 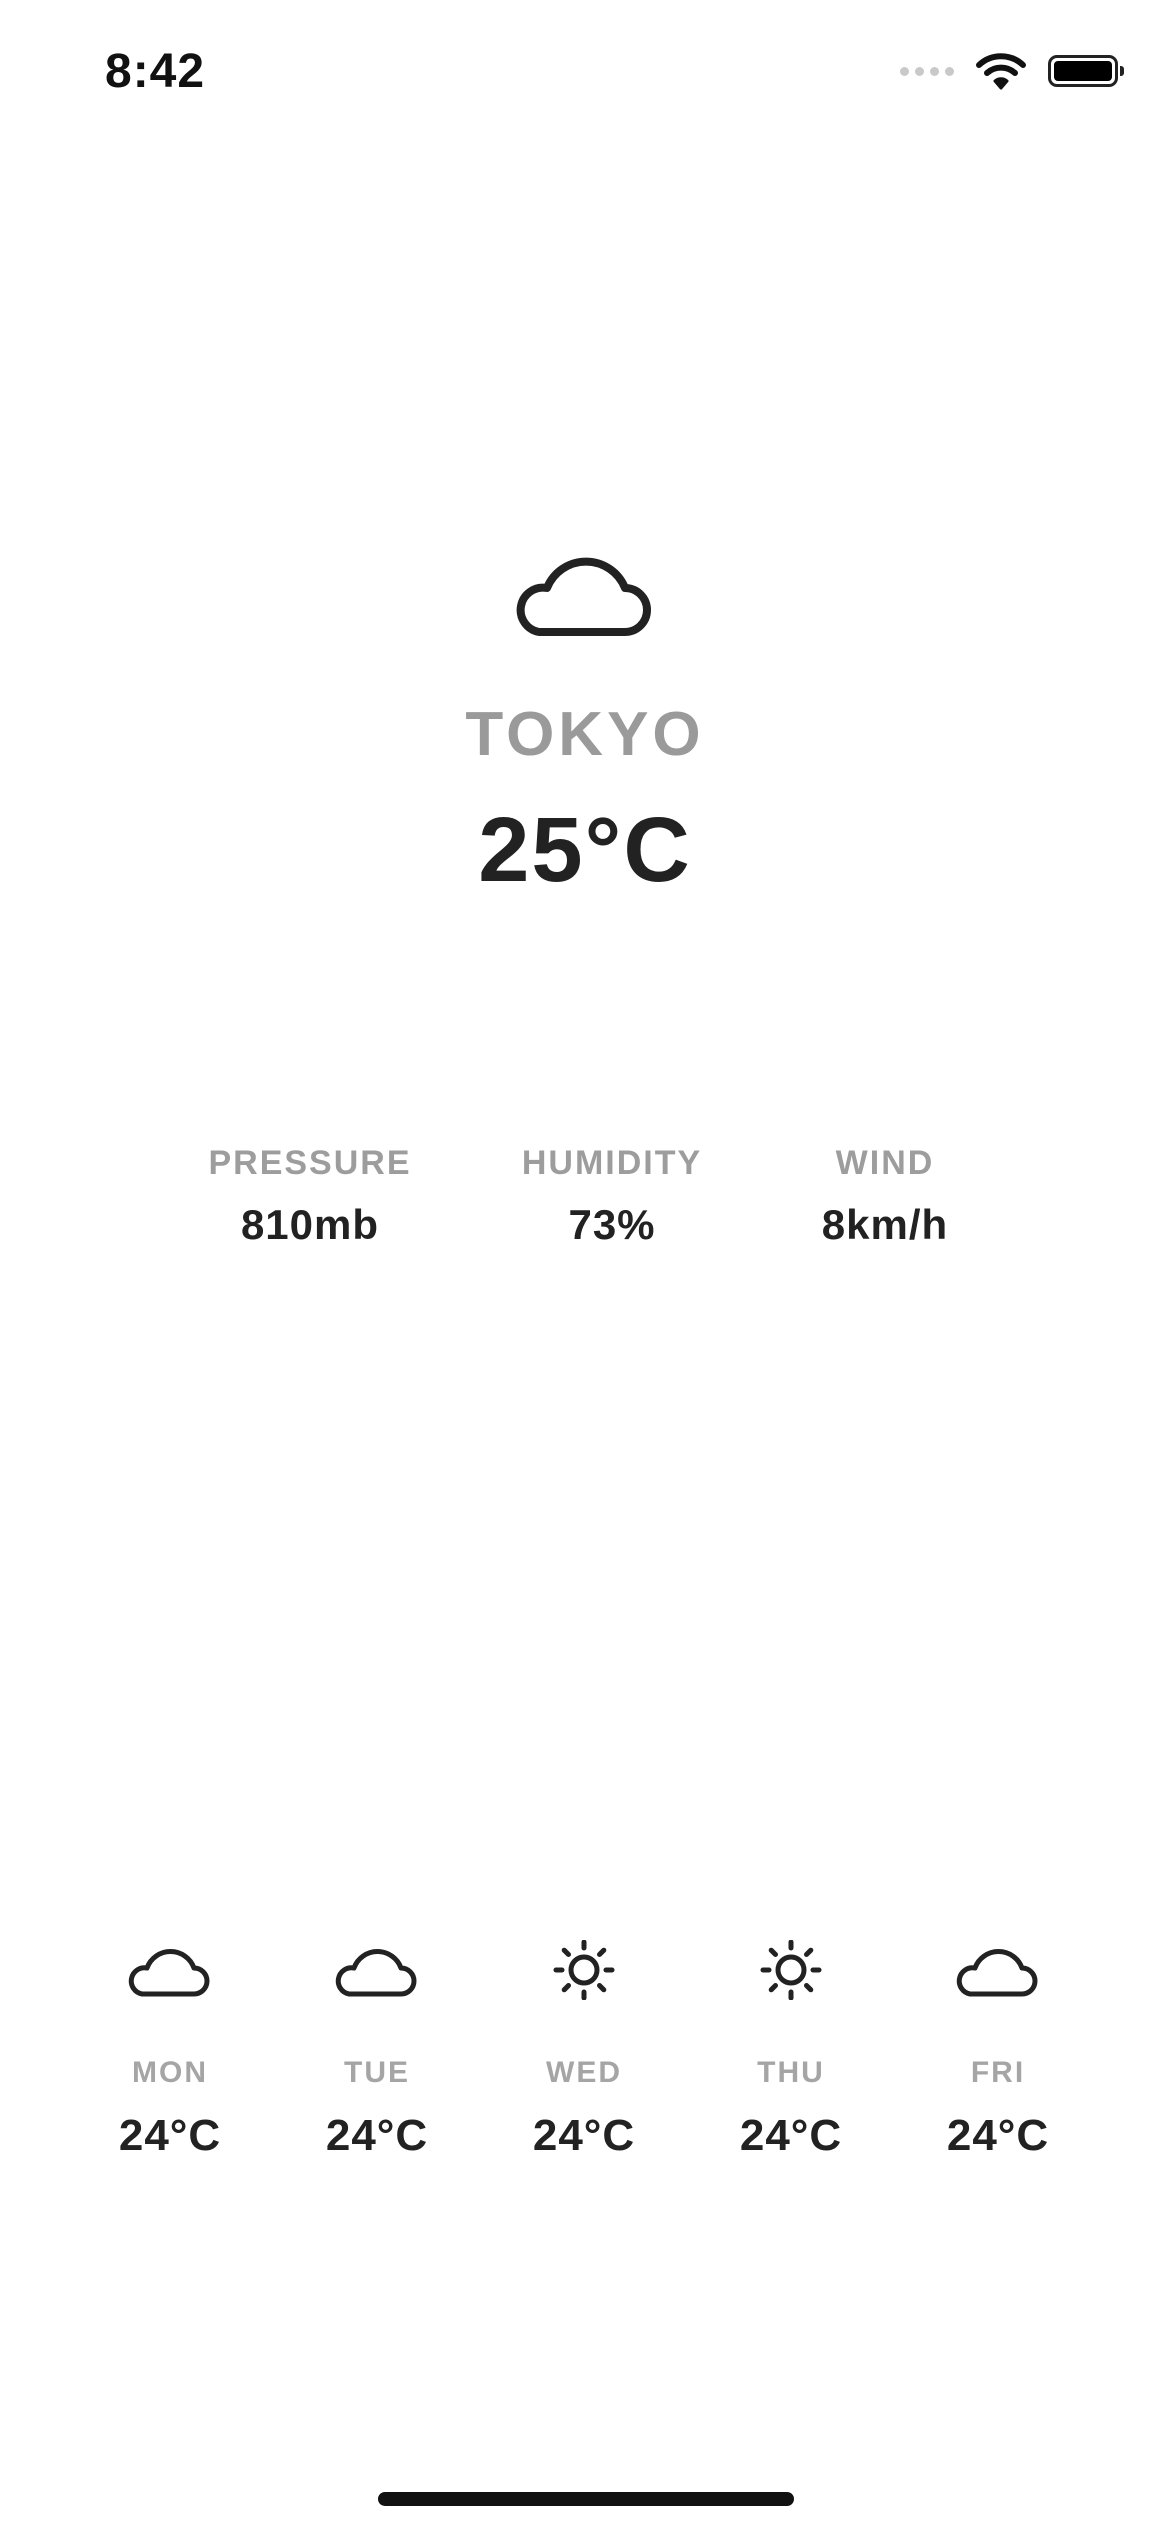 I want to click on status-icons, so click(x=1012, y=71).